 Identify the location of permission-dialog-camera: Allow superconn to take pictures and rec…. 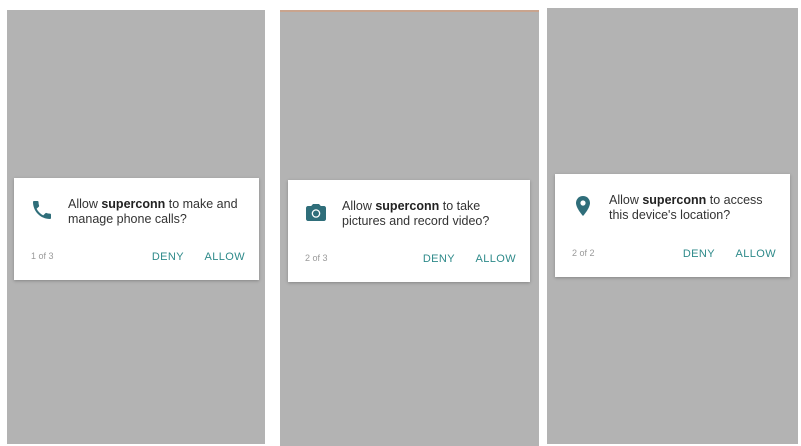
(409, 231).